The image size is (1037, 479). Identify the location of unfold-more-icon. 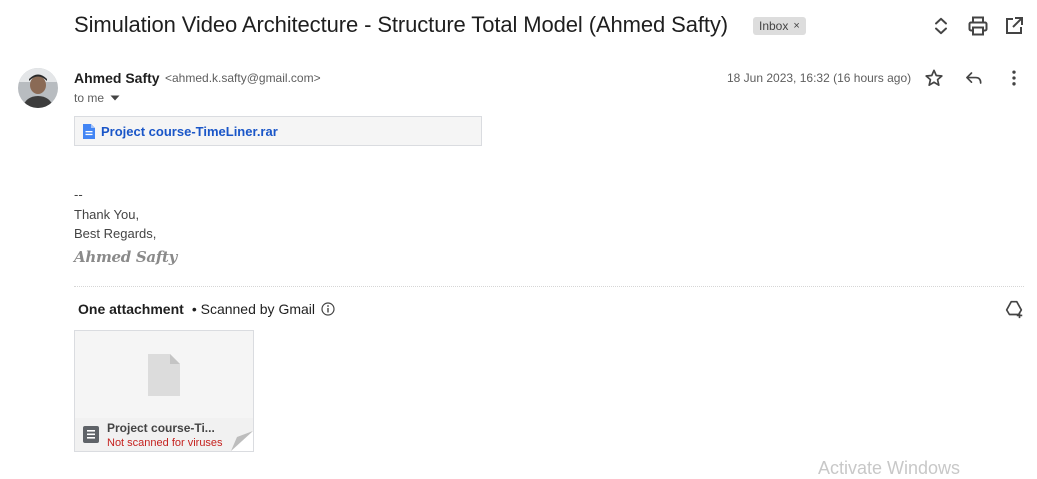
(941, 26).